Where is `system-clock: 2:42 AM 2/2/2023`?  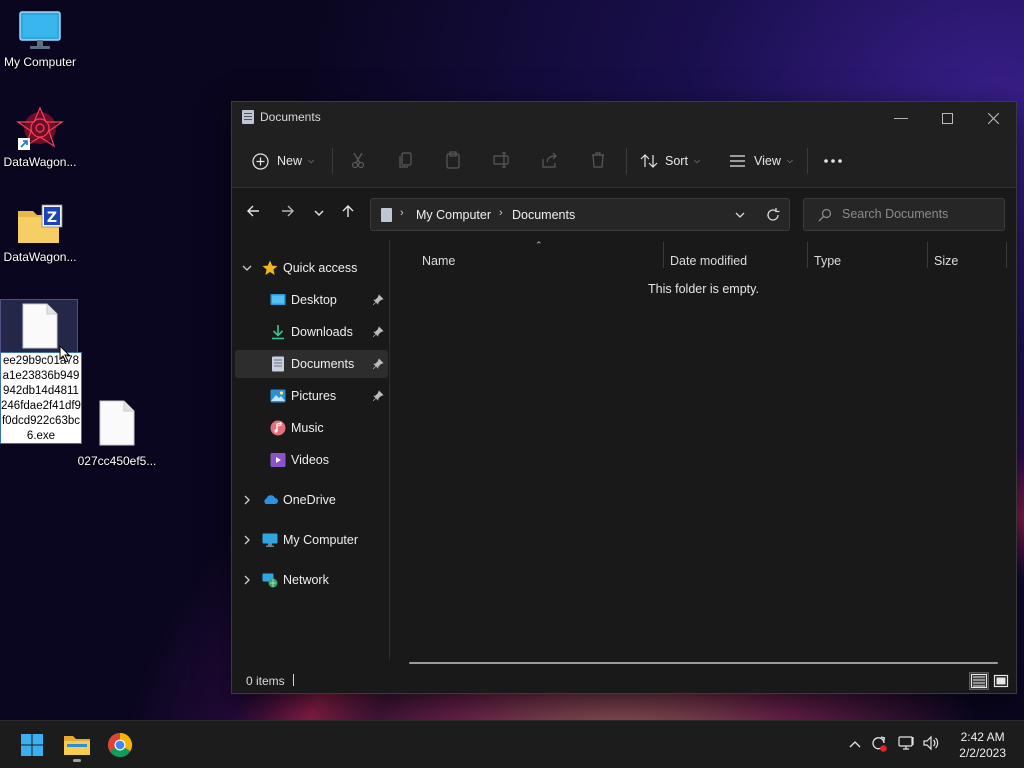 system-clock: 2:42 AM 2/2/2023 is located at coordinates (982, 745).